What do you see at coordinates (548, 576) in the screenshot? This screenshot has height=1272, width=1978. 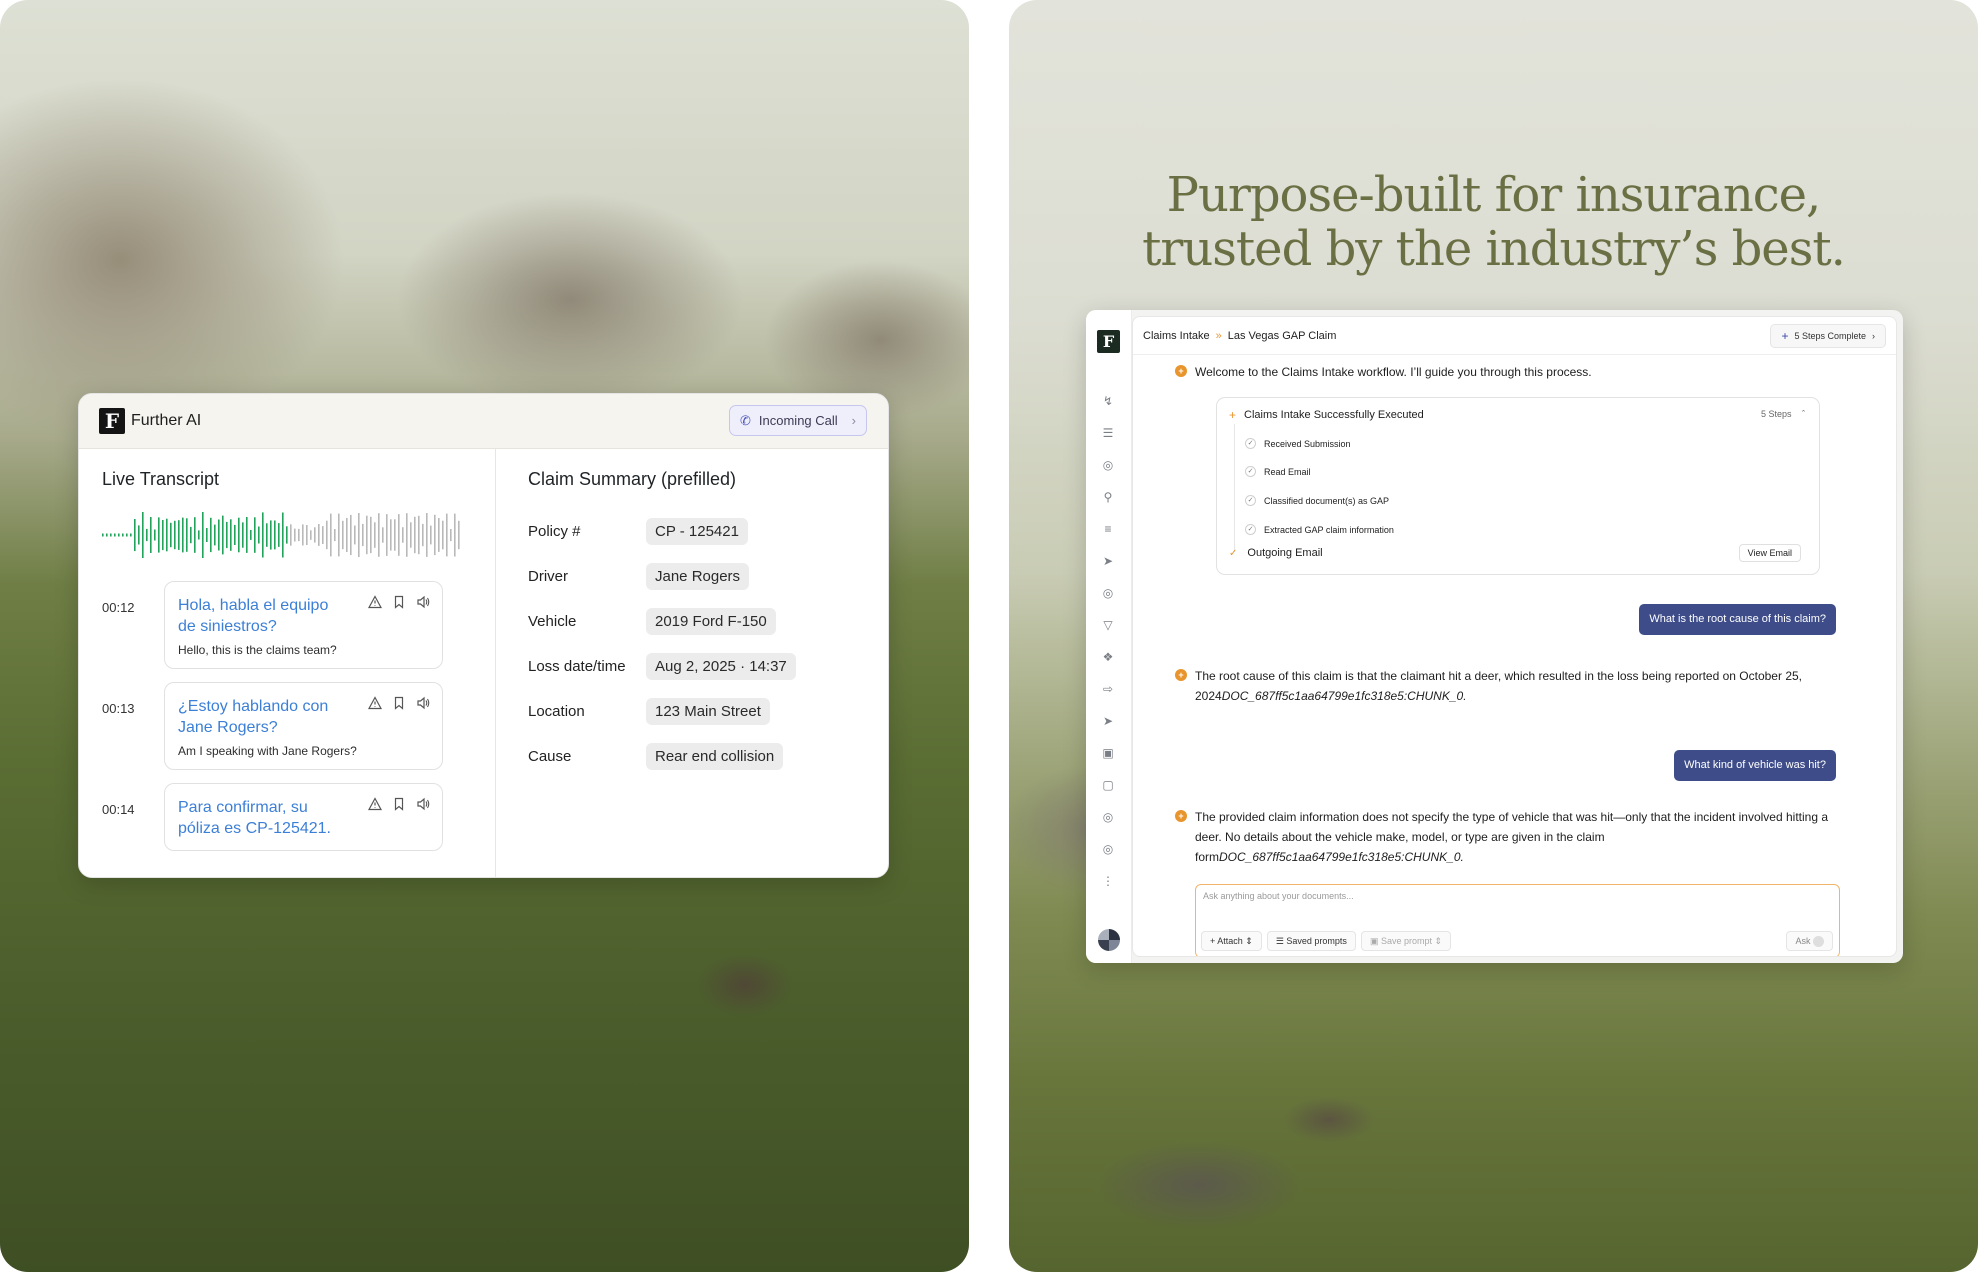 I see `summary-label: Driver` at bounding box center [548, 576].